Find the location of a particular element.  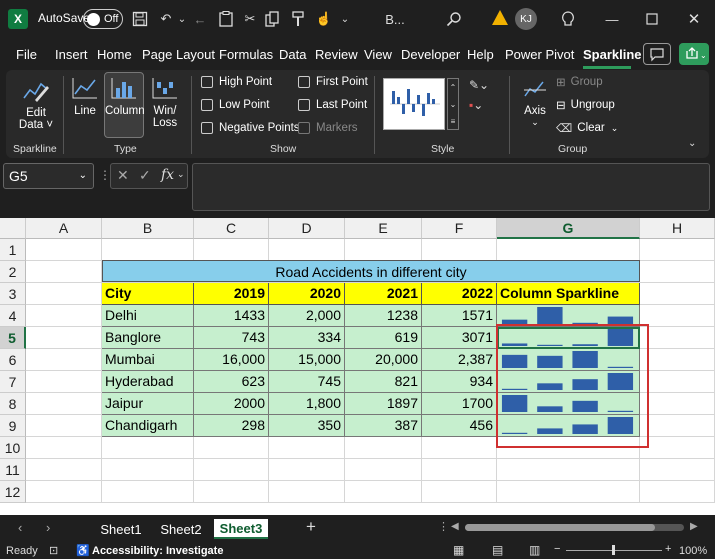

cut-icon: ✂ is located at coordinates (250, 19).